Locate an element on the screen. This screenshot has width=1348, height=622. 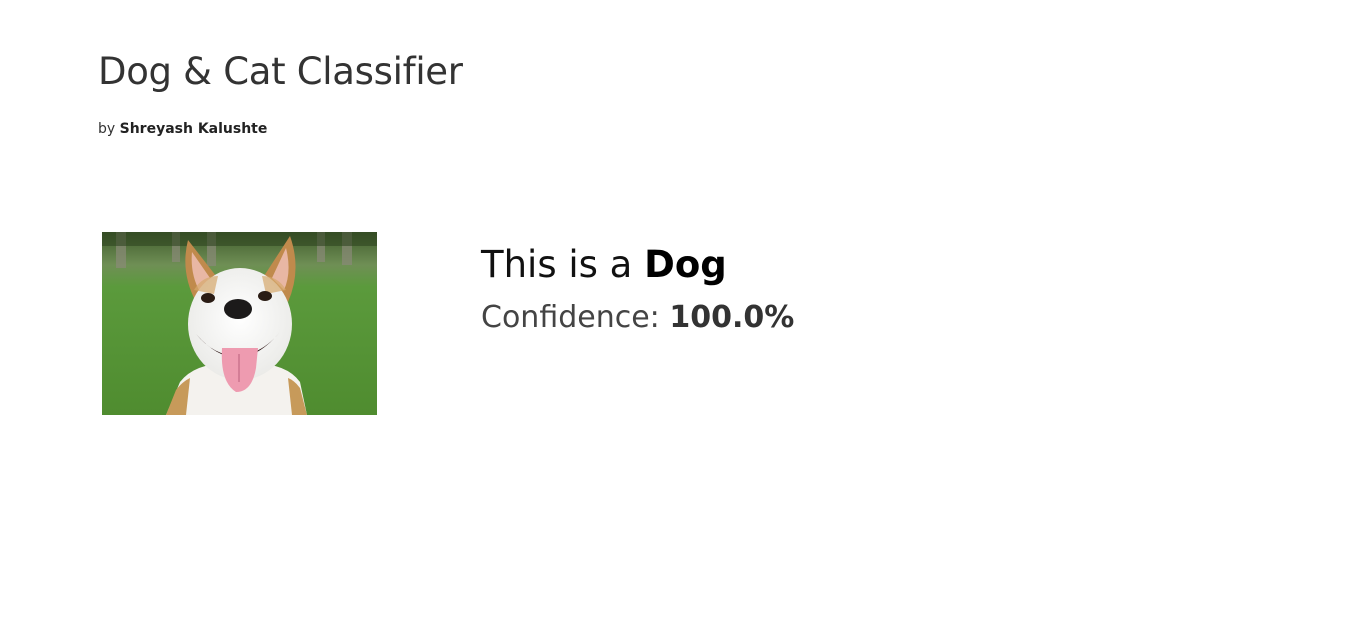
prediction-result: This is a Dog is located at coordinates (604, 265).